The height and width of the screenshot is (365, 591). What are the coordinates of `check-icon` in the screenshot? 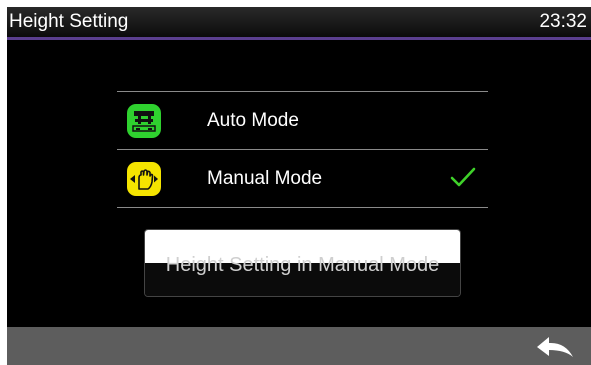 It's located at (463, 177).